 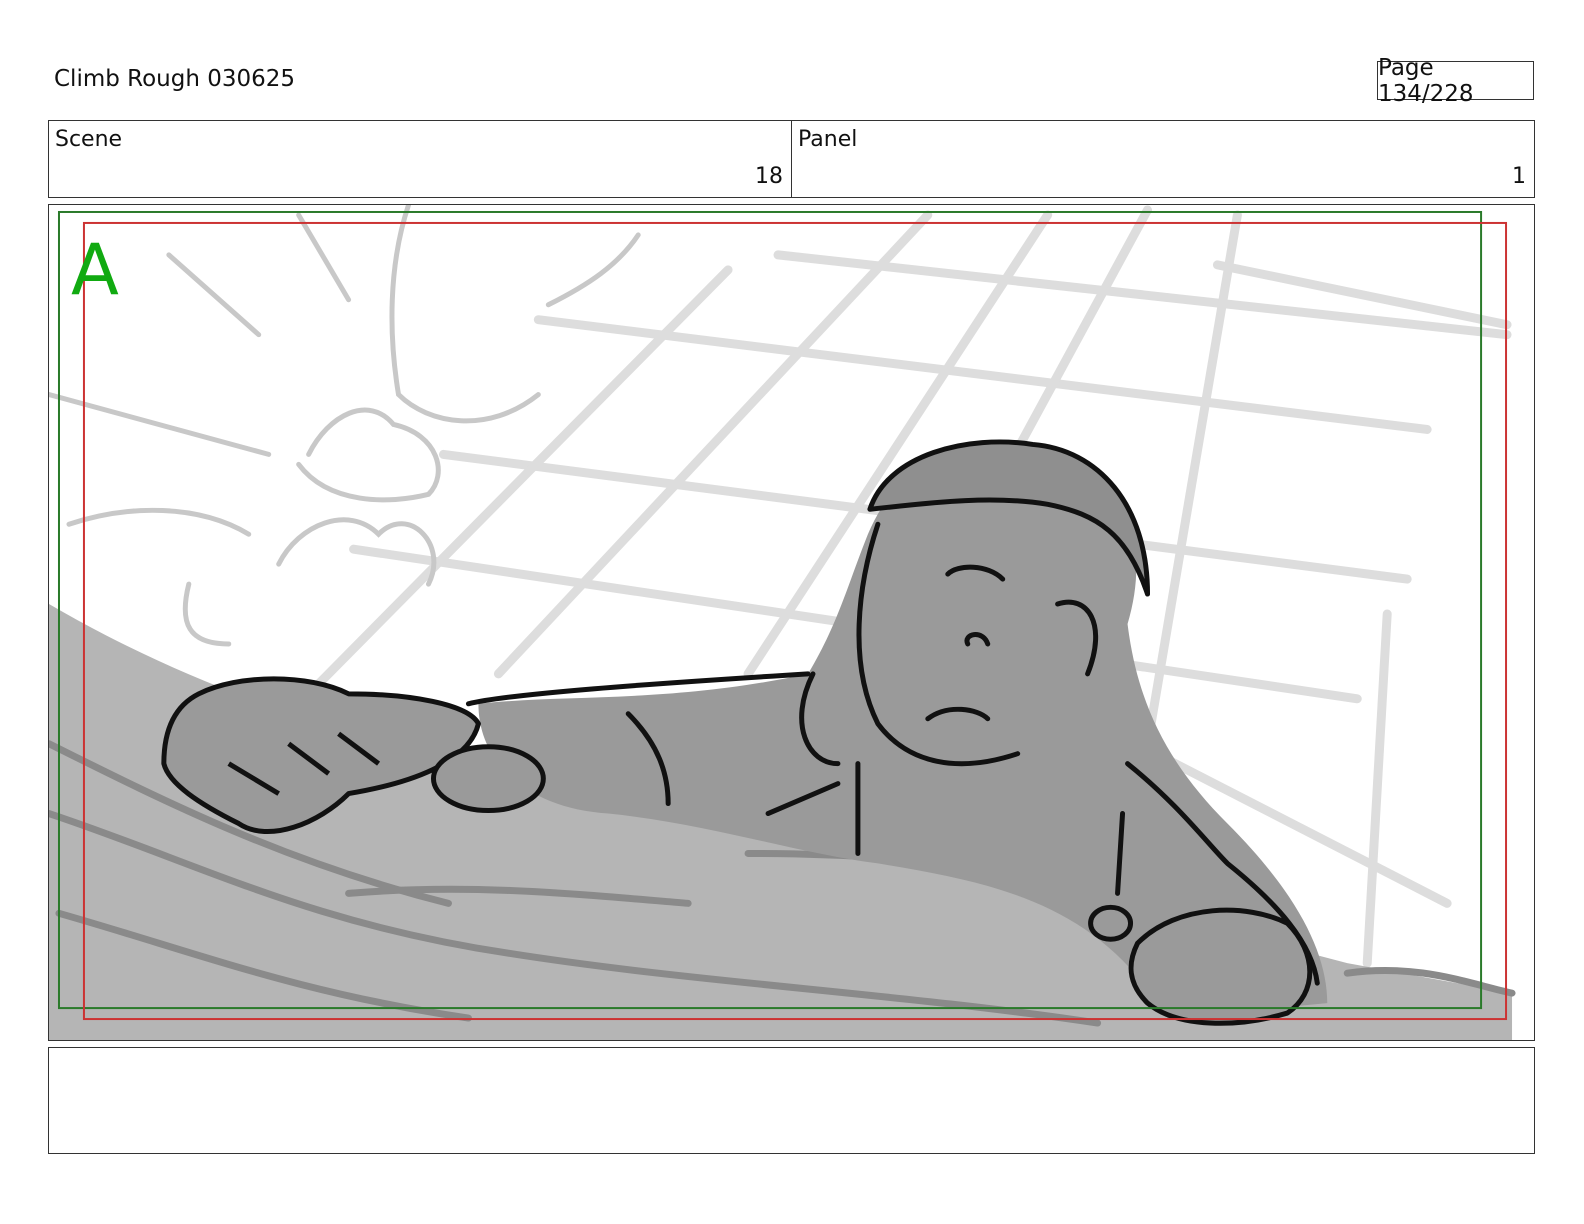 What do you see at coordinates (175, 79) in the screenshot?
I see `document-title: Climb Rough 030625` at bounding box center [175, 79].